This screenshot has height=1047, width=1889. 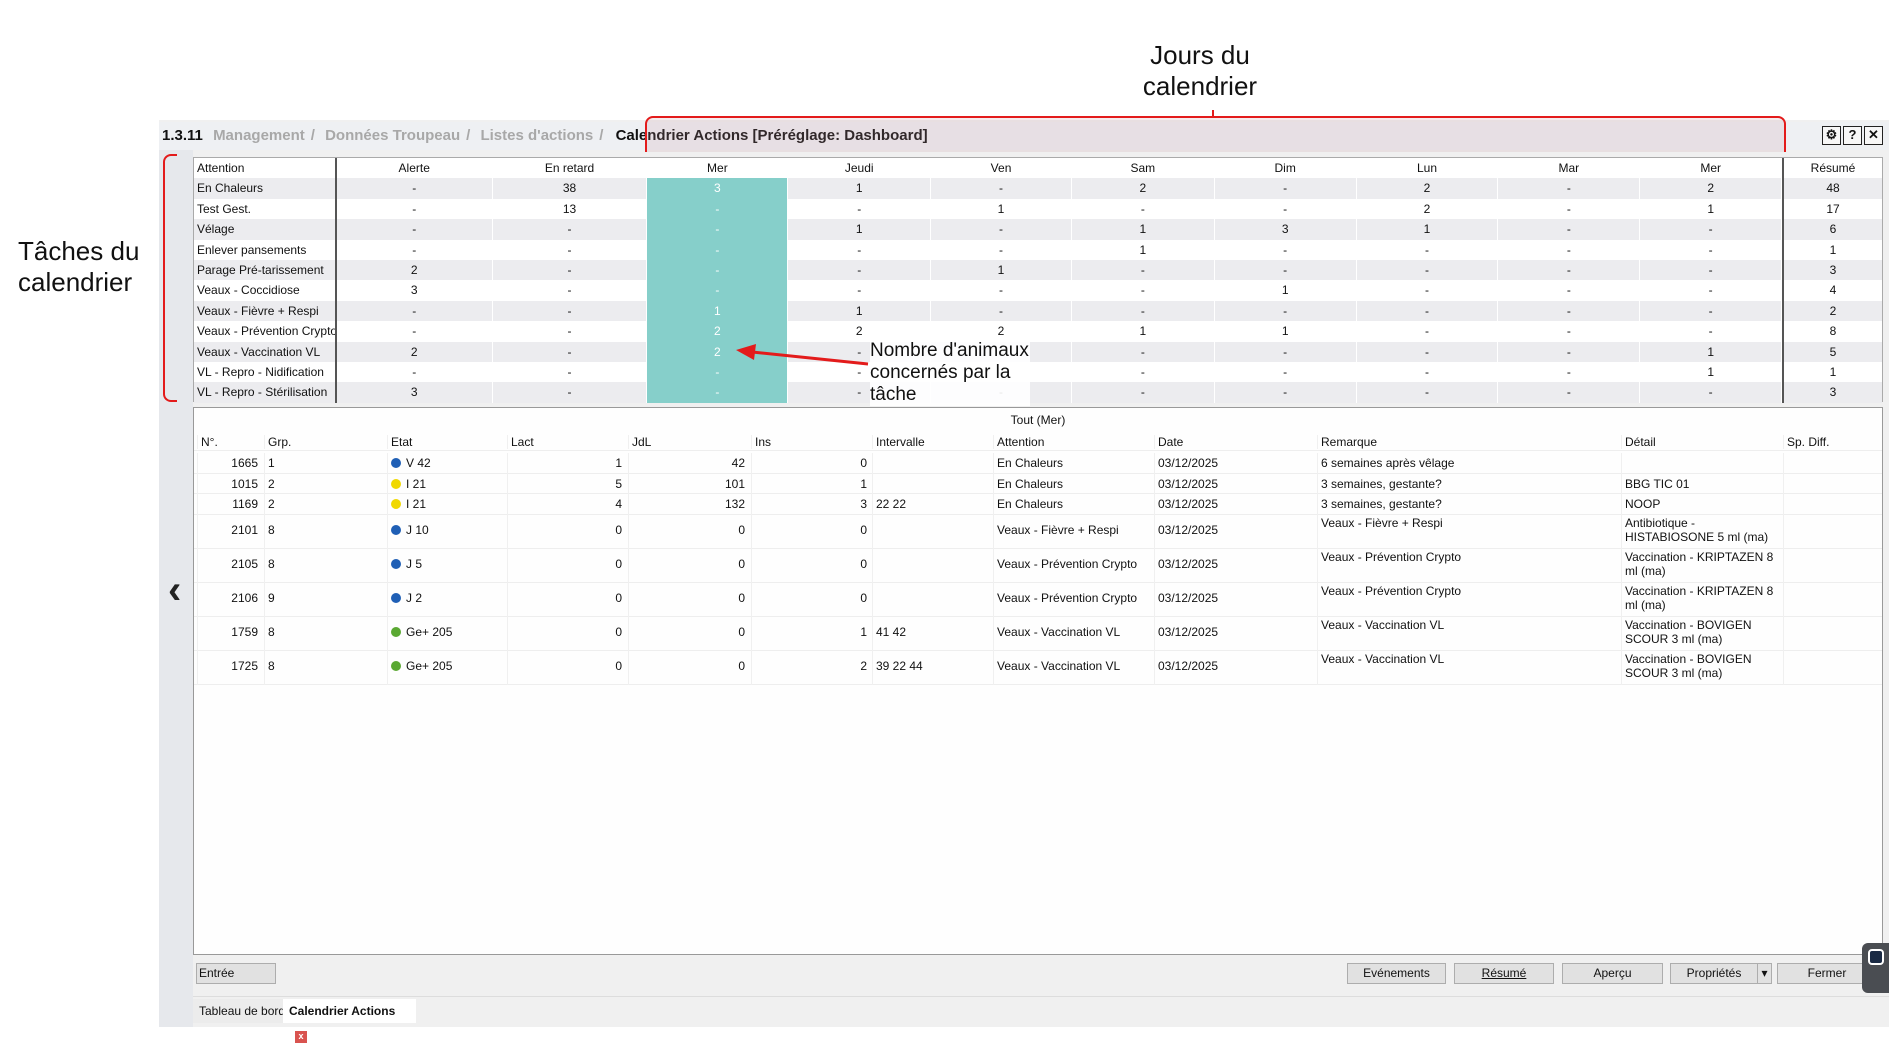 I want to click on list-cell-grp: 9, so click(x=324, y=599).